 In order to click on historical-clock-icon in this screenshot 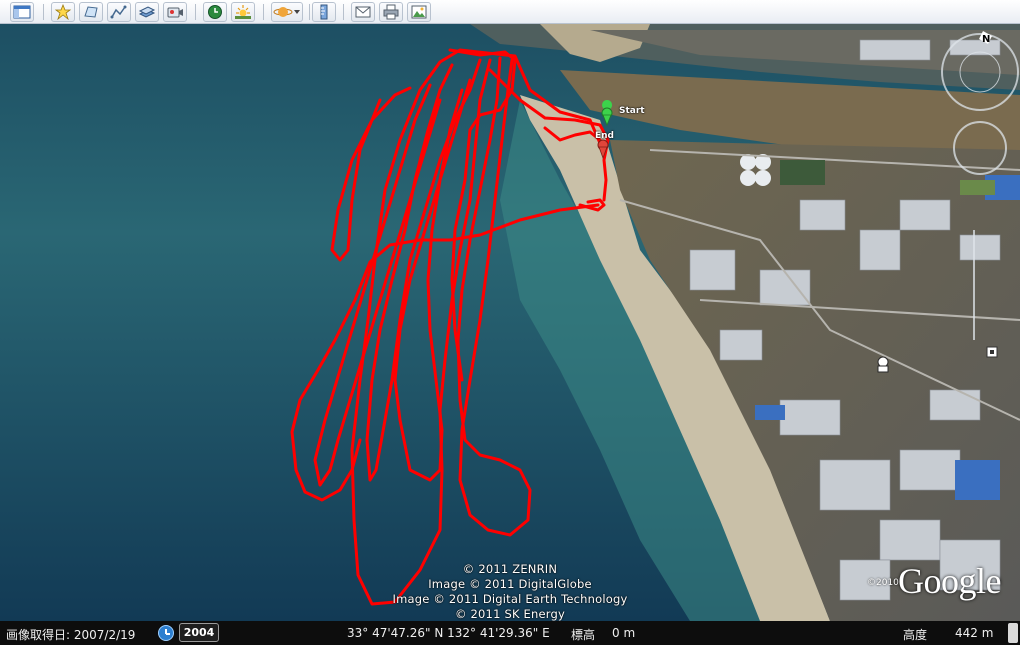, I will do `click(166, 633)`.